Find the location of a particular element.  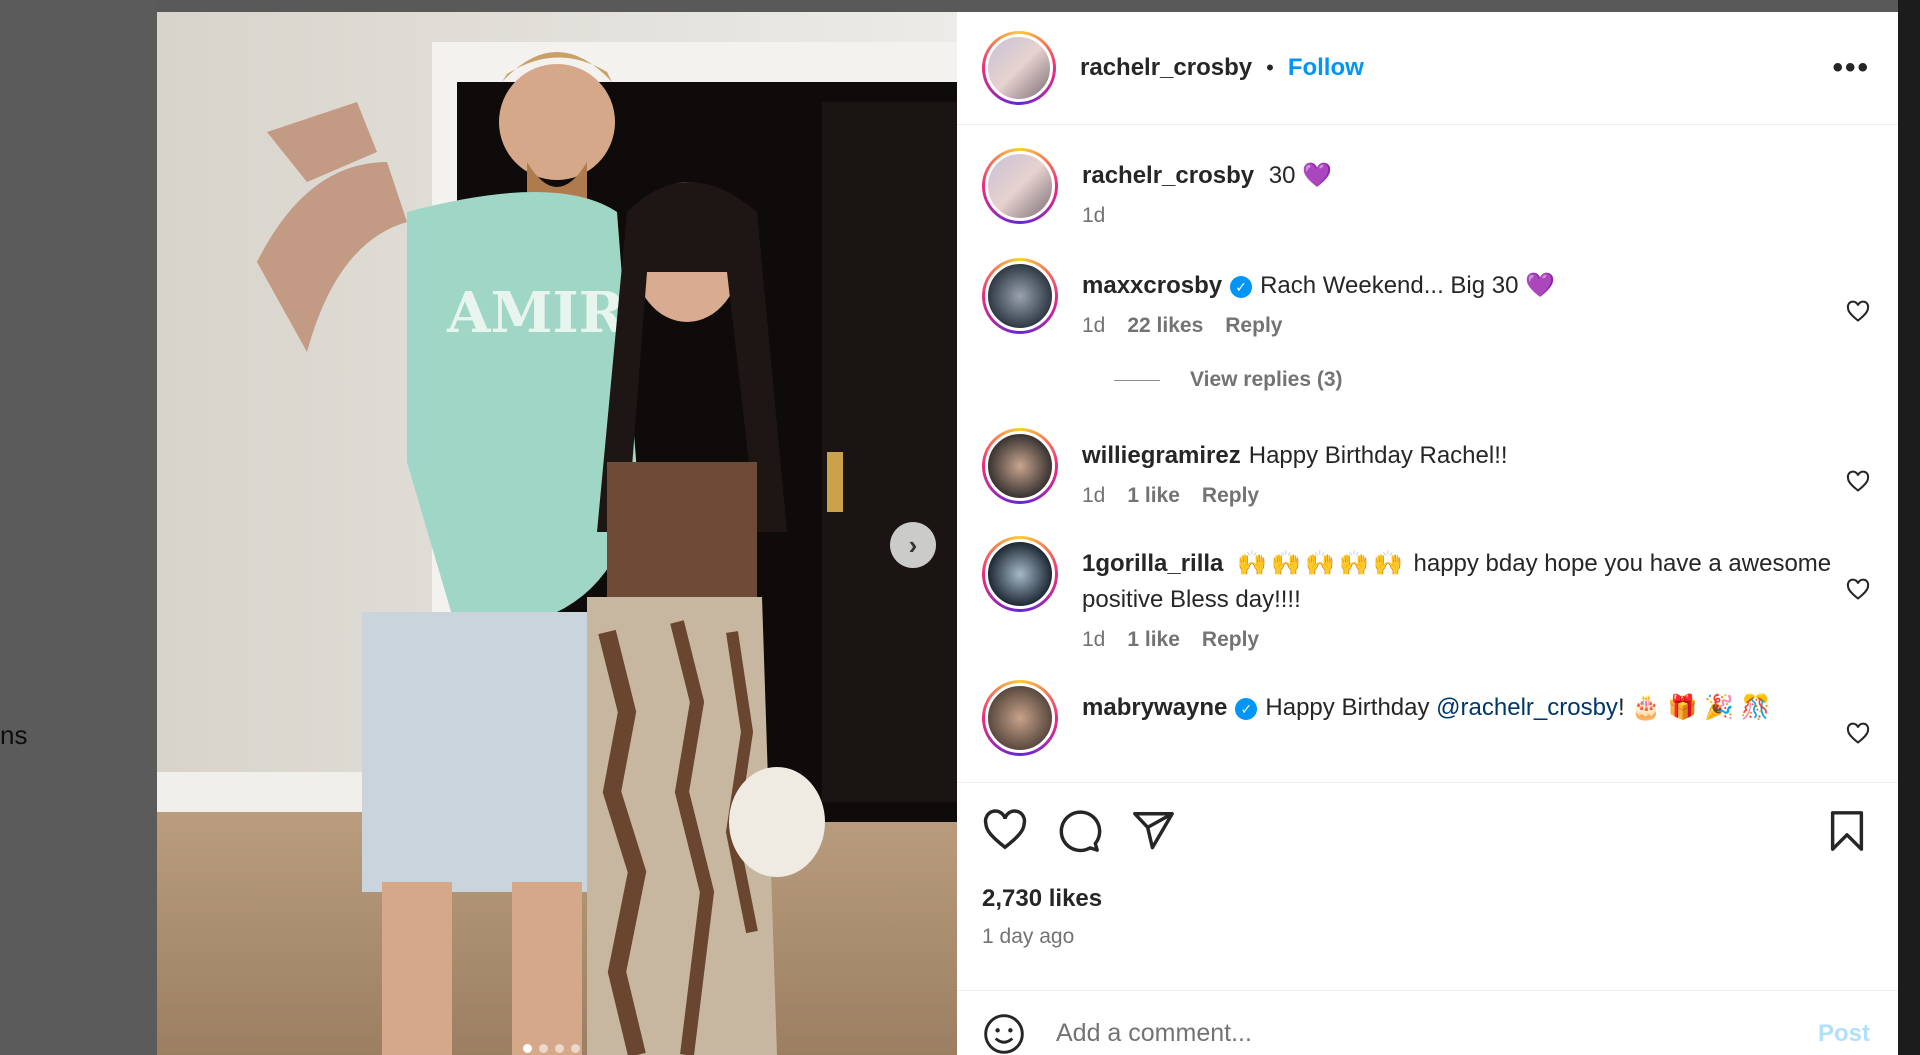

svg-text: AMIR is located at coordinates (536, 313).